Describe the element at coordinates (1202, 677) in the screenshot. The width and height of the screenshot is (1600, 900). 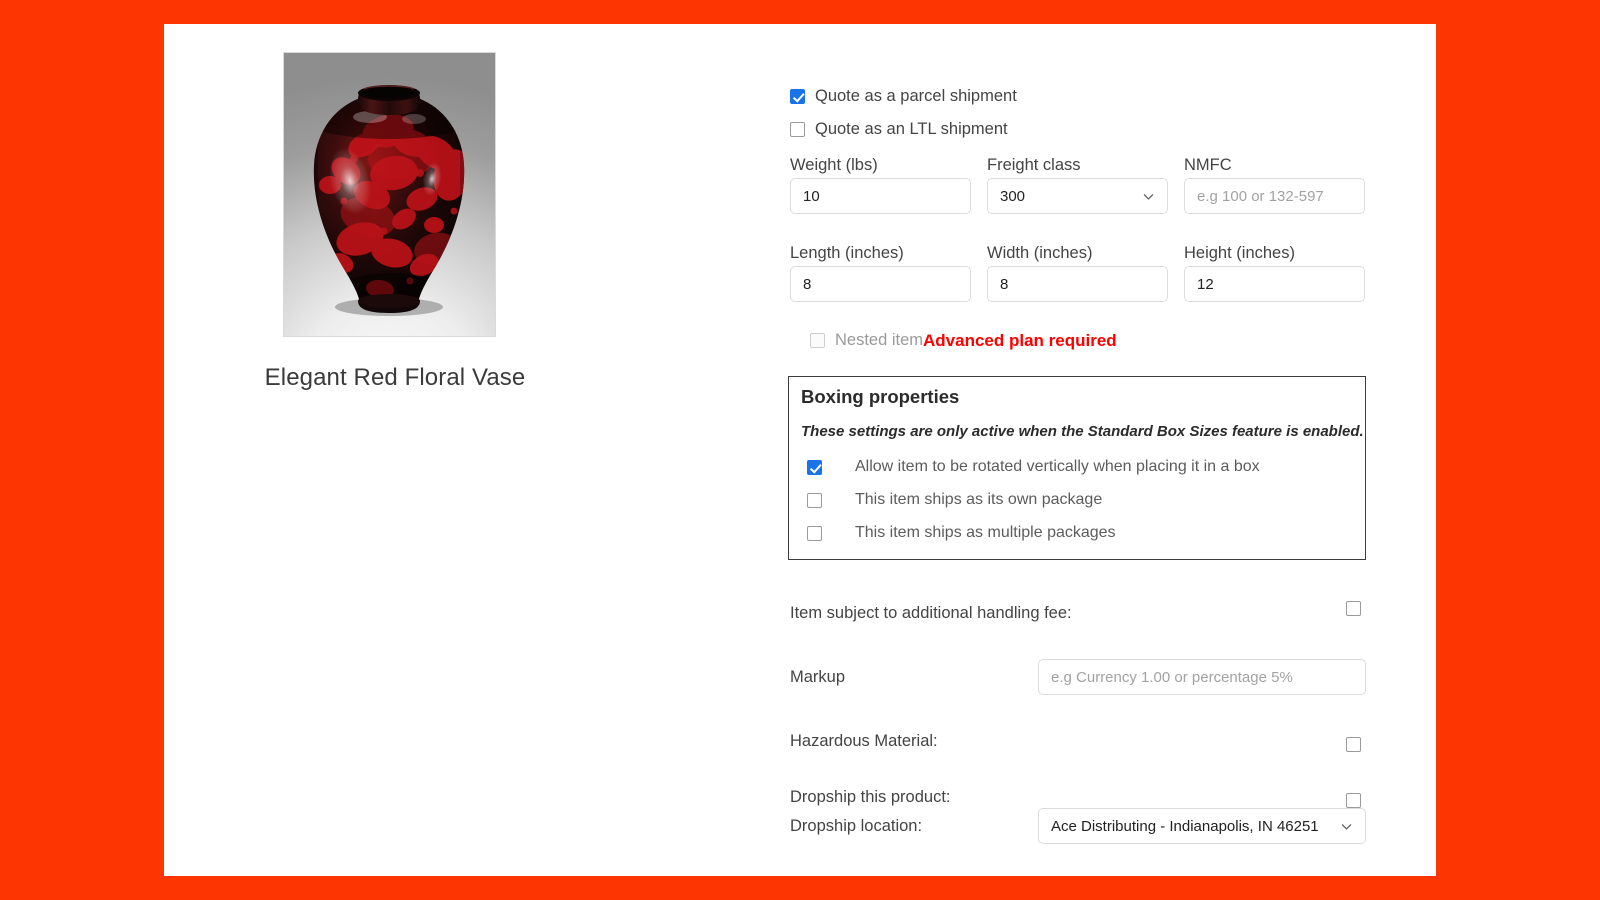
I see `markup-input: e.g Currency 1.00 or percentage 5%` at that location.